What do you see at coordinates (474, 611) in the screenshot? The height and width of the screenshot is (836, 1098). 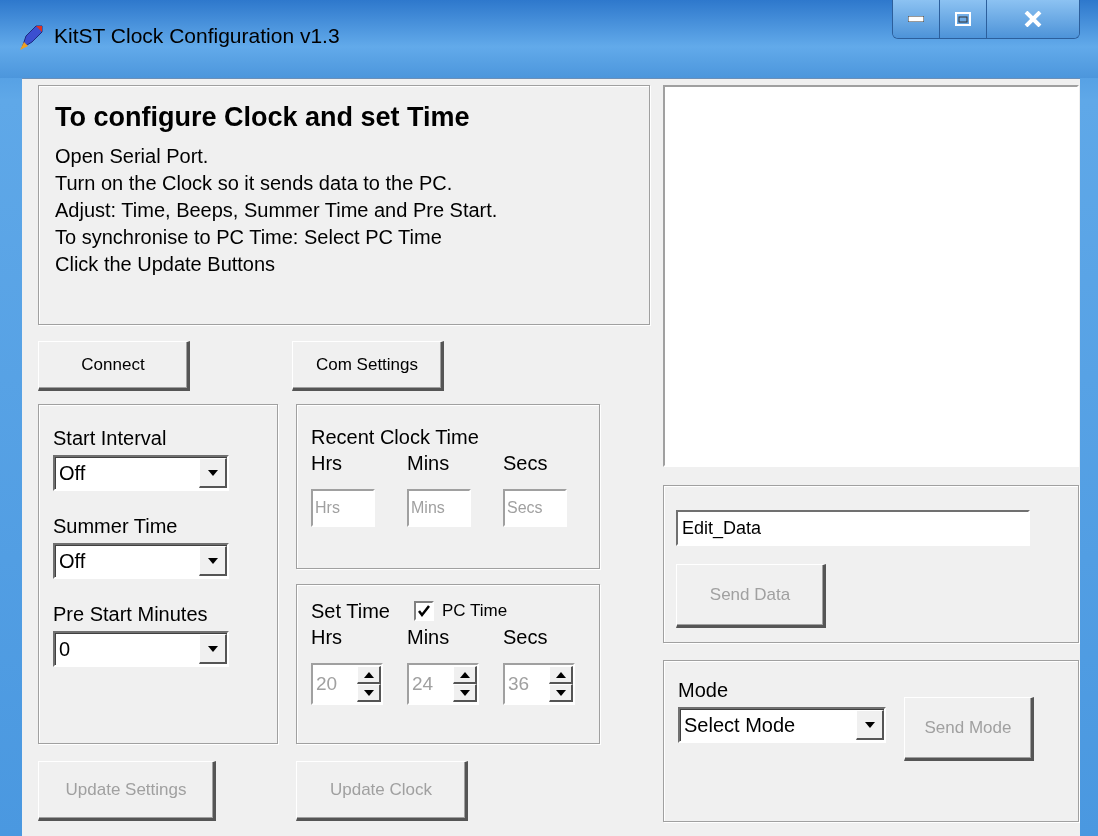 I see `checkbox-label: PC Time` at bounding box center [474, 611].